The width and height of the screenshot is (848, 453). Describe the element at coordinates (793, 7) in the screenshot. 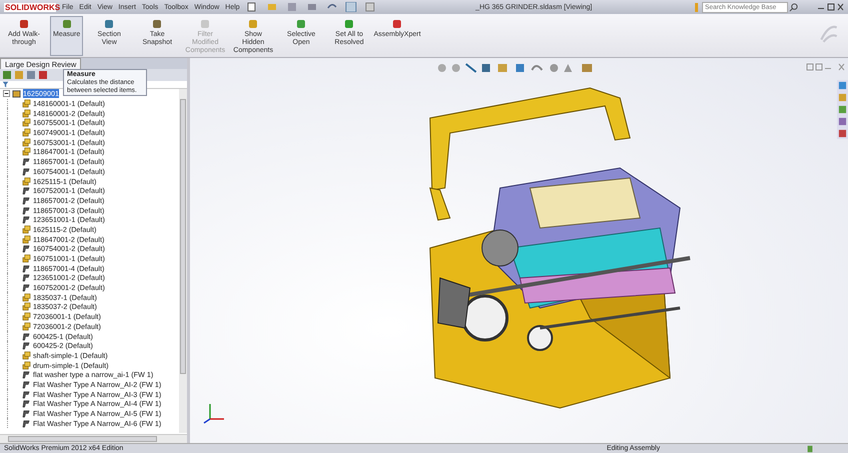

I see `search-icon` at that location.